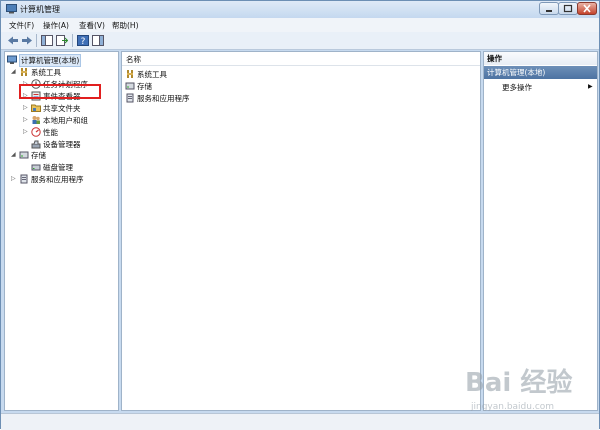 The width and height of the screenshot is (600, 430). I want to click on computer-management-icon, so click(11, 9).